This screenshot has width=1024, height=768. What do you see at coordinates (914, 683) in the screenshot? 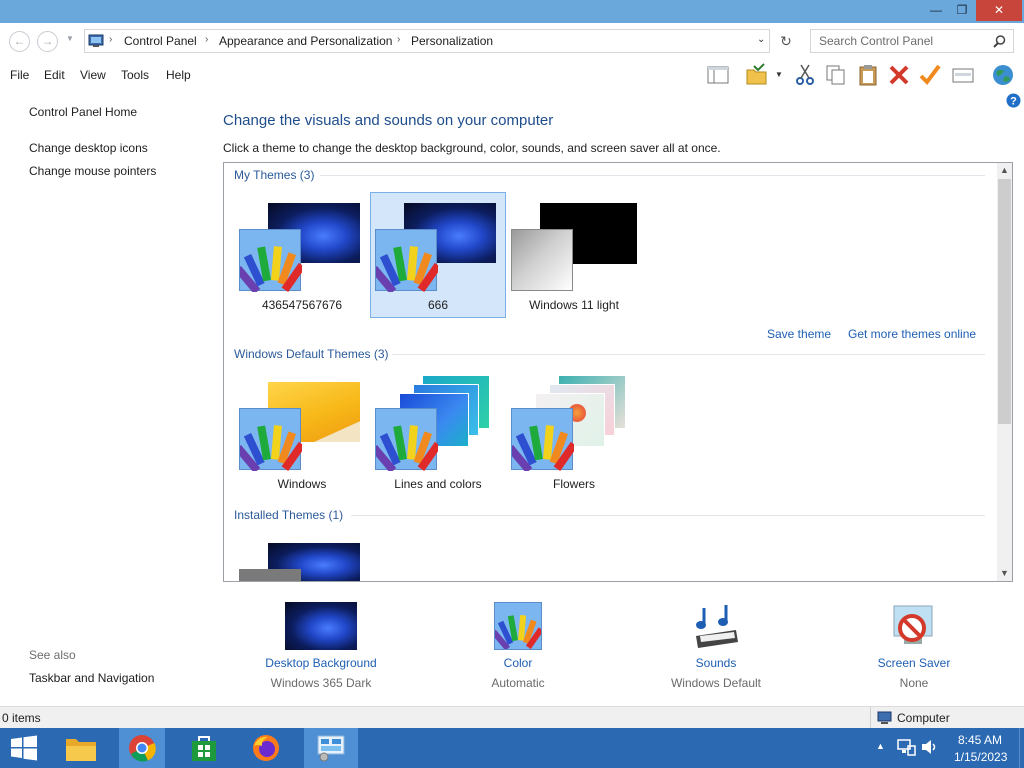
I see `screen-saver-value: None` at bounding box center [914, 683].